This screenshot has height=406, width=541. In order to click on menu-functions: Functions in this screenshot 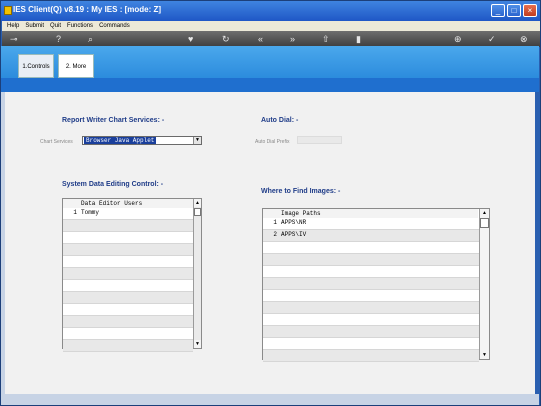, I will do `click(80, 26)`.